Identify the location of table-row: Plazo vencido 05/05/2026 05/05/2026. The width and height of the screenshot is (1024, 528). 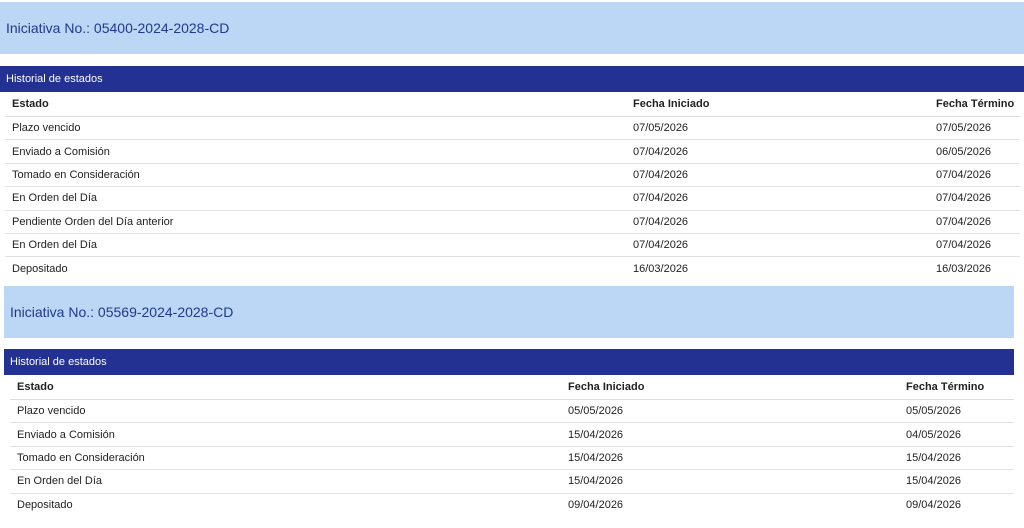
(512, 411).